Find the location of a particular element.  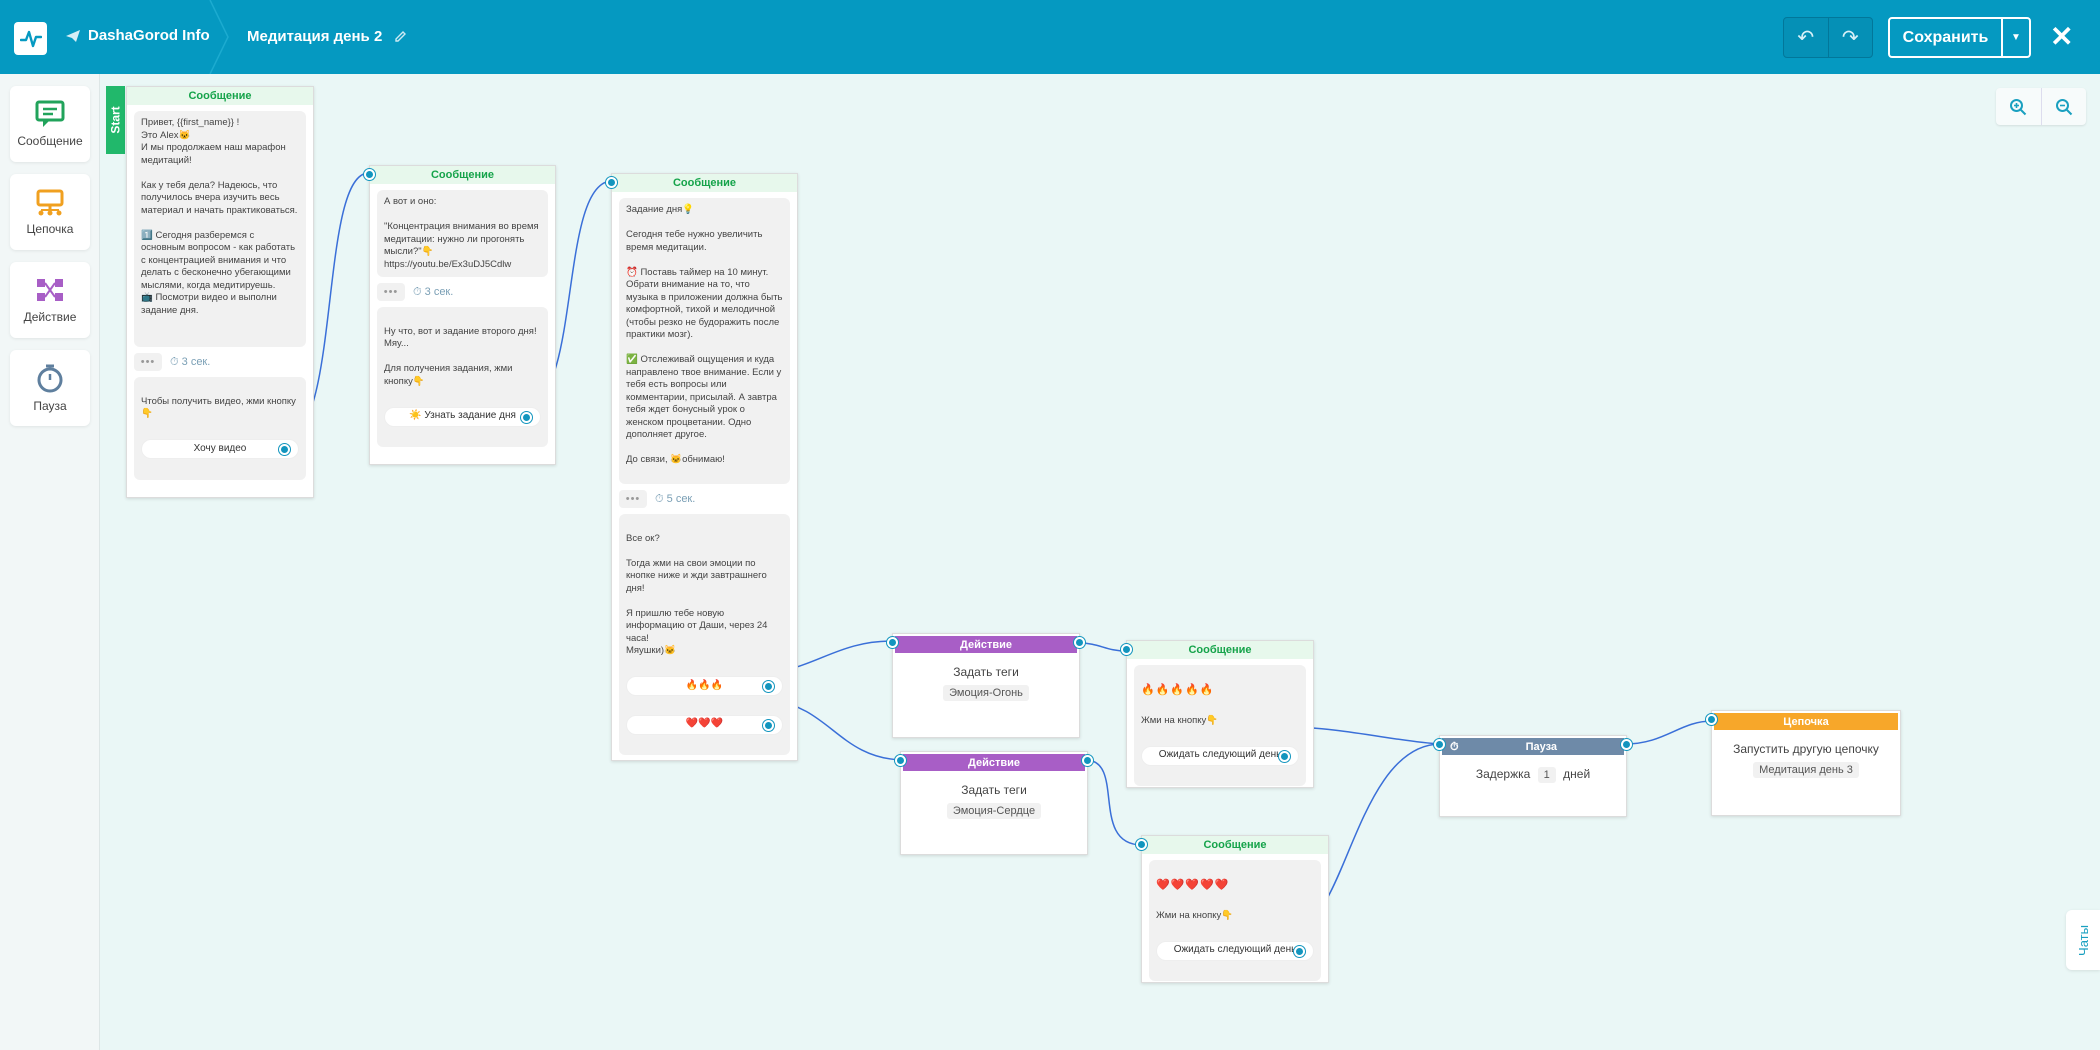

telegram-icon is located at coordinates (73, 35).